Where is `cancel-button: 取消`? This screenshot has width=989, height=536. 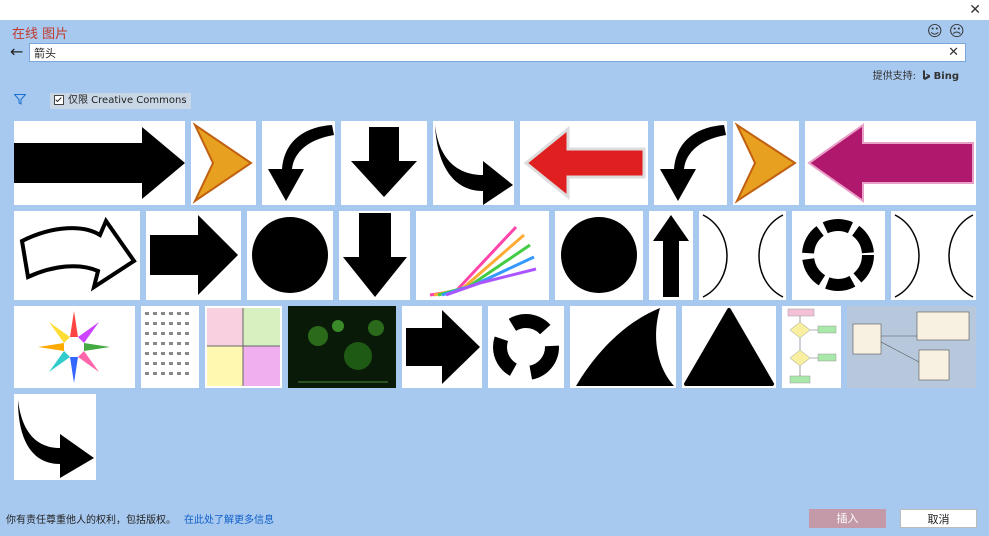 cancel-button: 取消 is located at coordinates (938, 518).